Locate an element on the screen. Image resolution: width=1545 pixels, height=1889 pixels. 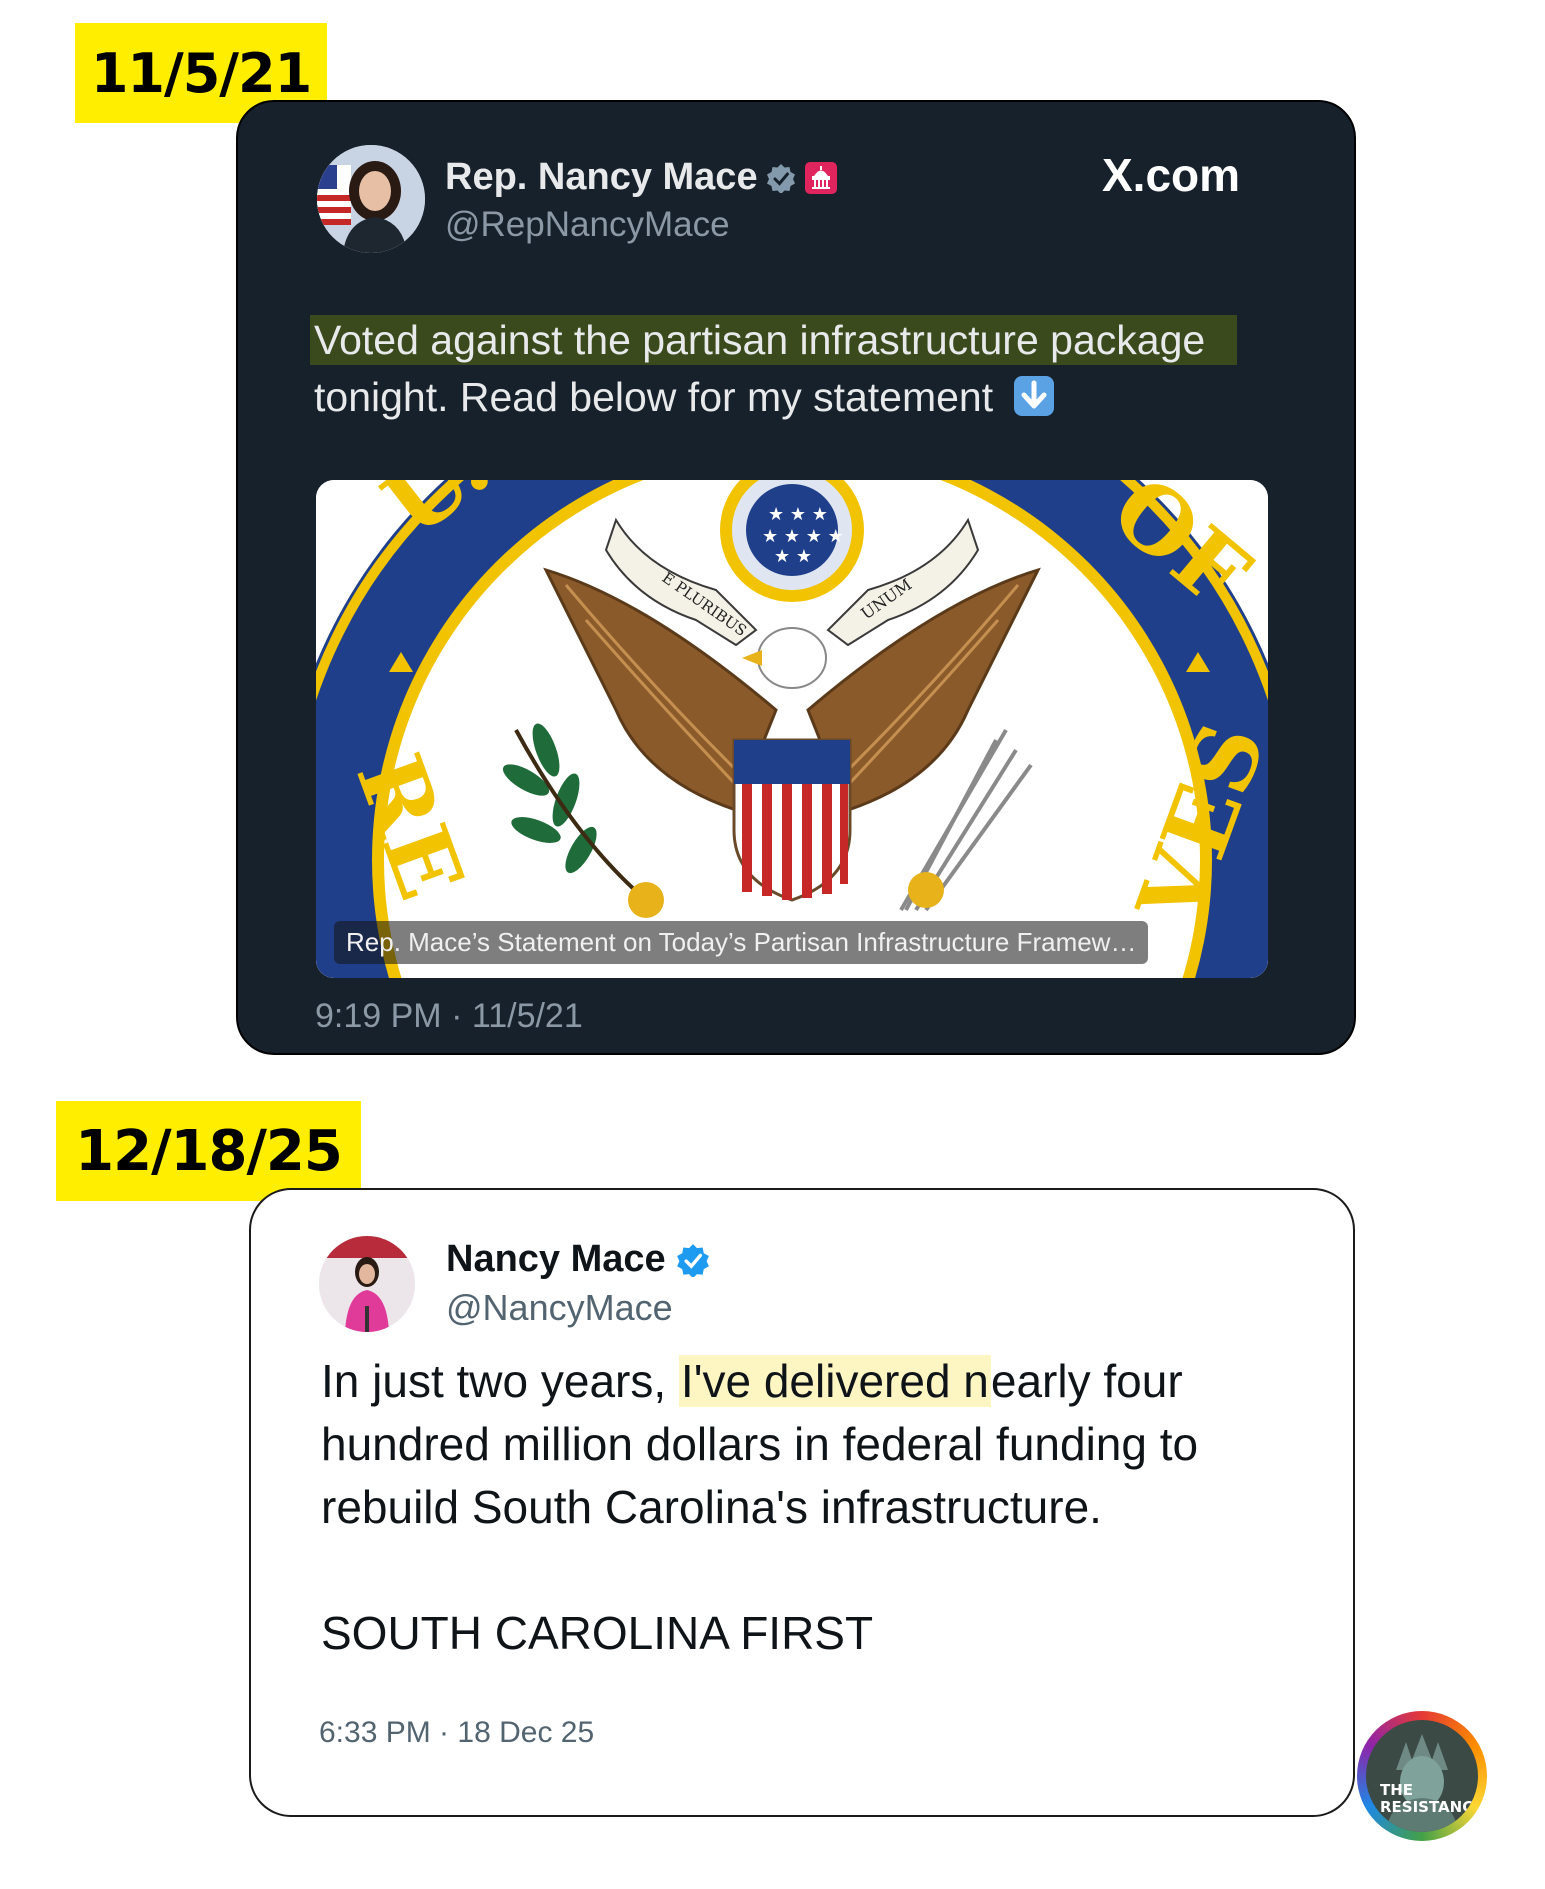
logo-text-line2: RESISTANCE is located at coordinates (1429, 1807).